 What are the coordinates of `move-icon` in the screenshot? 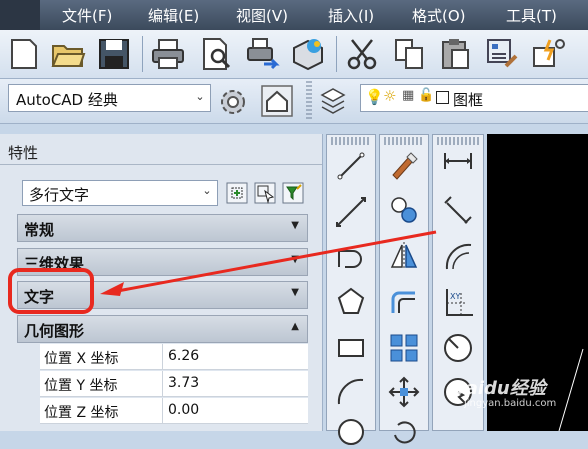 It's located at (404, 392).